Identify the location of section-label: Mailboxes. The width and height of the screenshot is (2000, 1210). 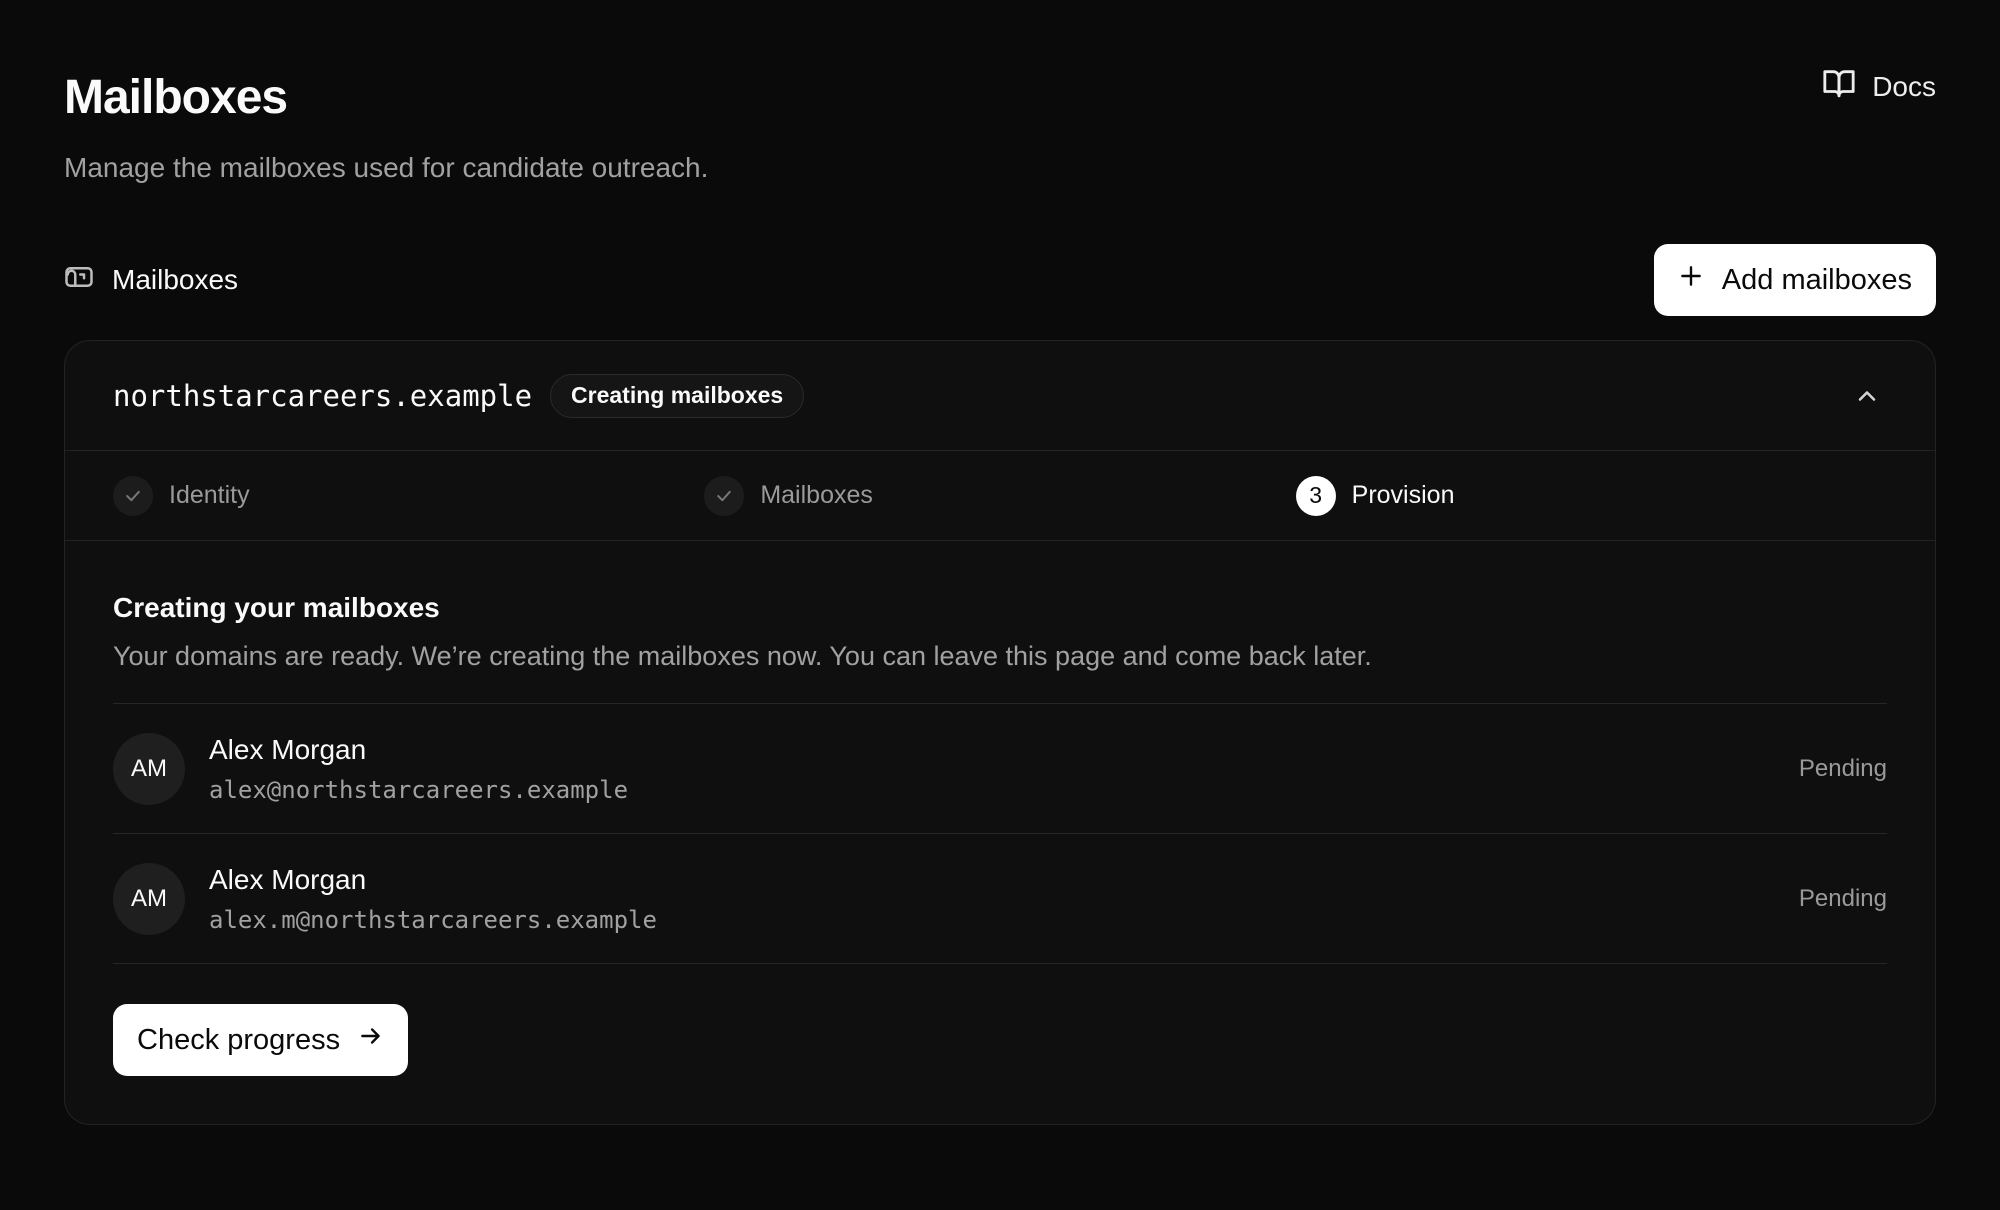
(151, 280).